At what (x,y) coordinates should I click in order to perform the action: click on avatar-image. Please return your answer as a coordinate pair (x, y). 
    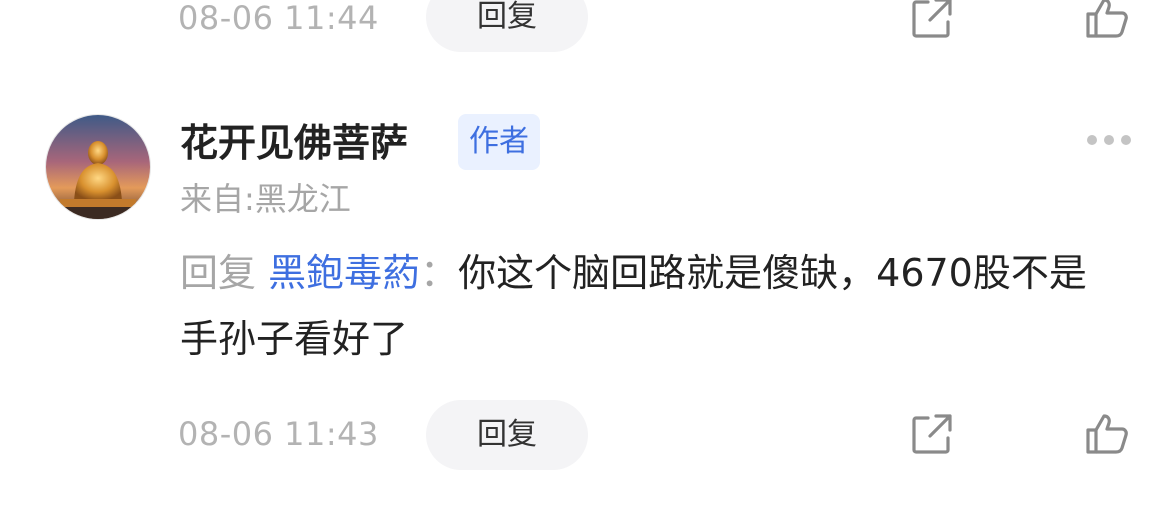
    Looking at the image, I should click on (98, 167).